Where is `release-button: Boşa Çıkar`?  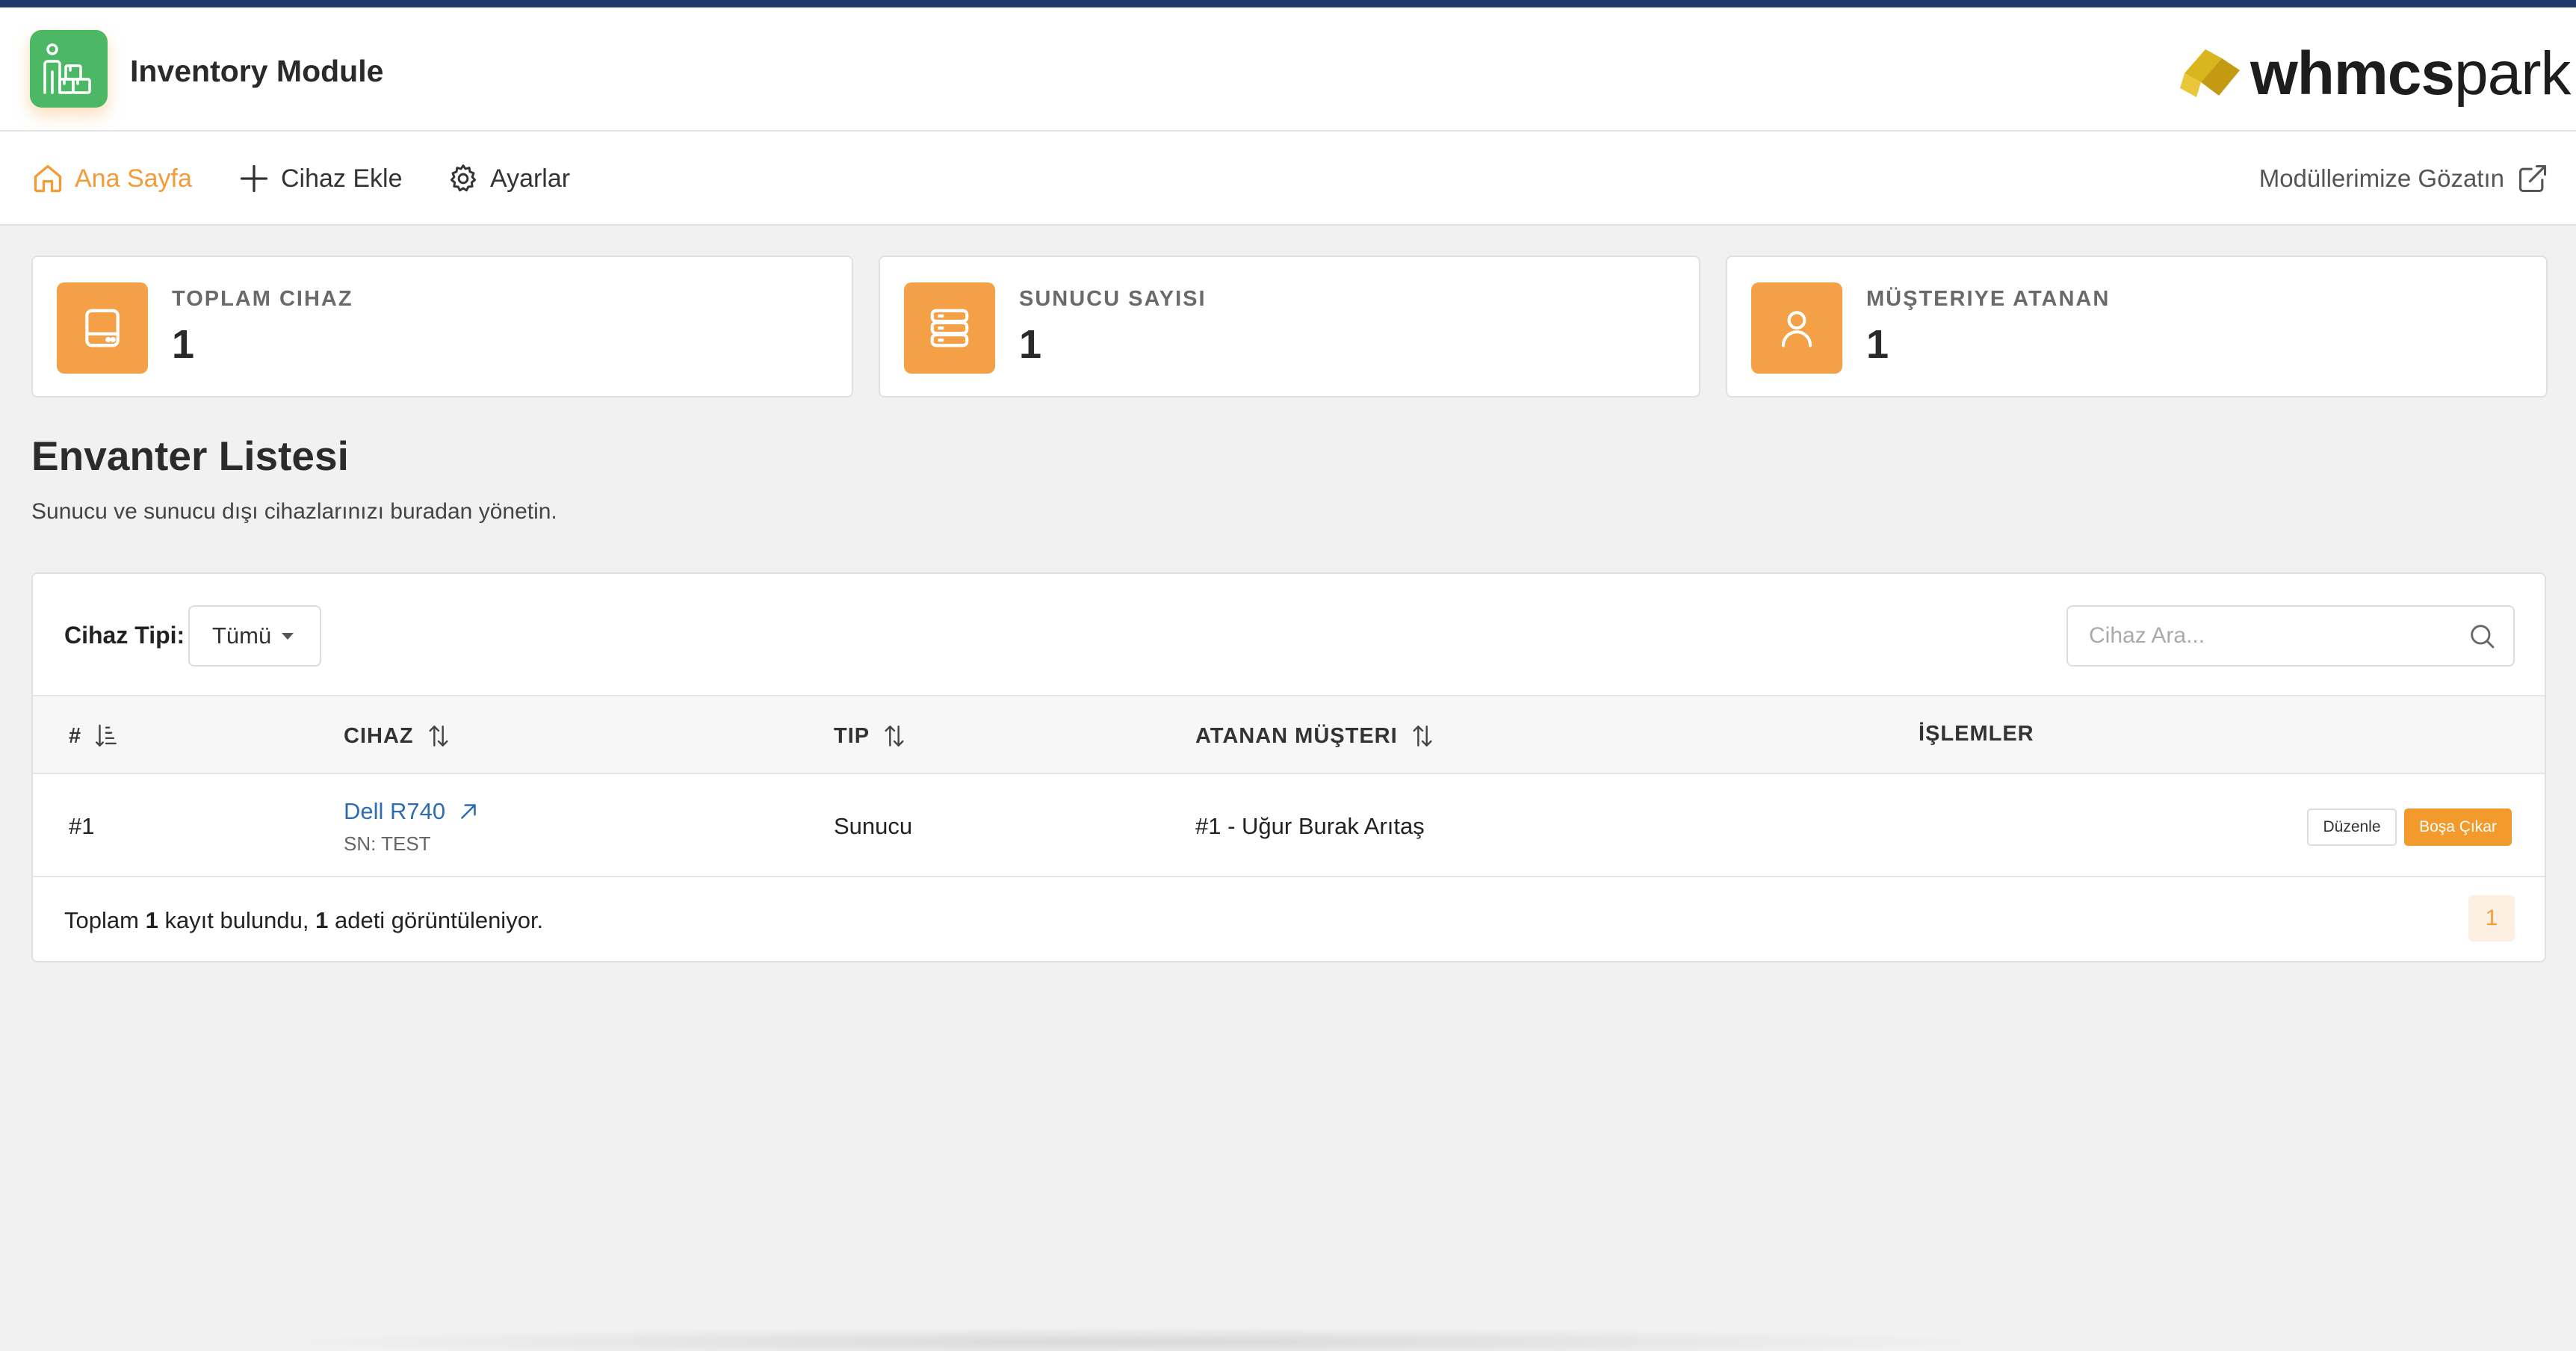 release-button: Boşa Çıkar is located at coordinates (2458, 828).